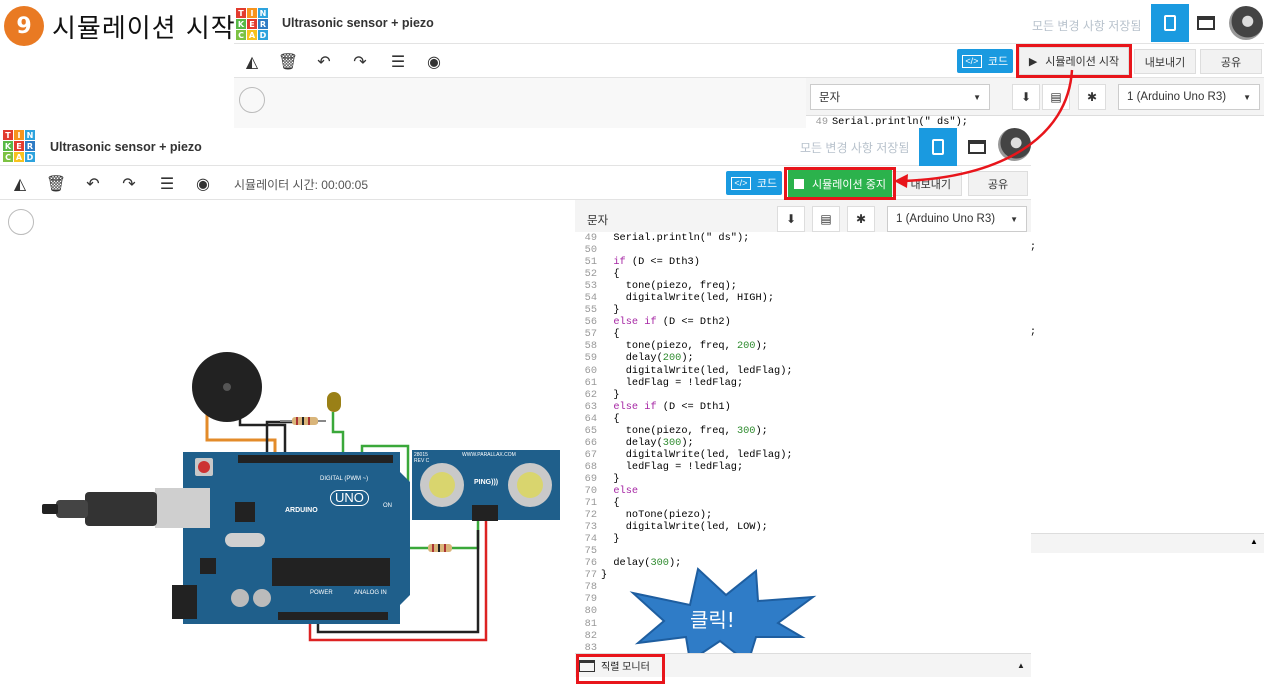 This screenshot has width=1264, height=685. Describe the element at coordinates (590, 394) in the screenshot. I see `line-number: 62` at that location.